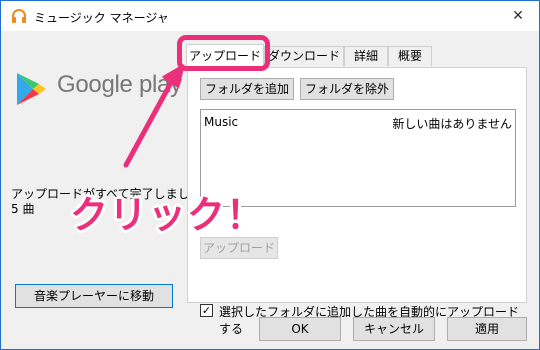 This screenshot has height=350, width=540. I want to click on add-folder-button: フォルダを追加, so click(247, 89).